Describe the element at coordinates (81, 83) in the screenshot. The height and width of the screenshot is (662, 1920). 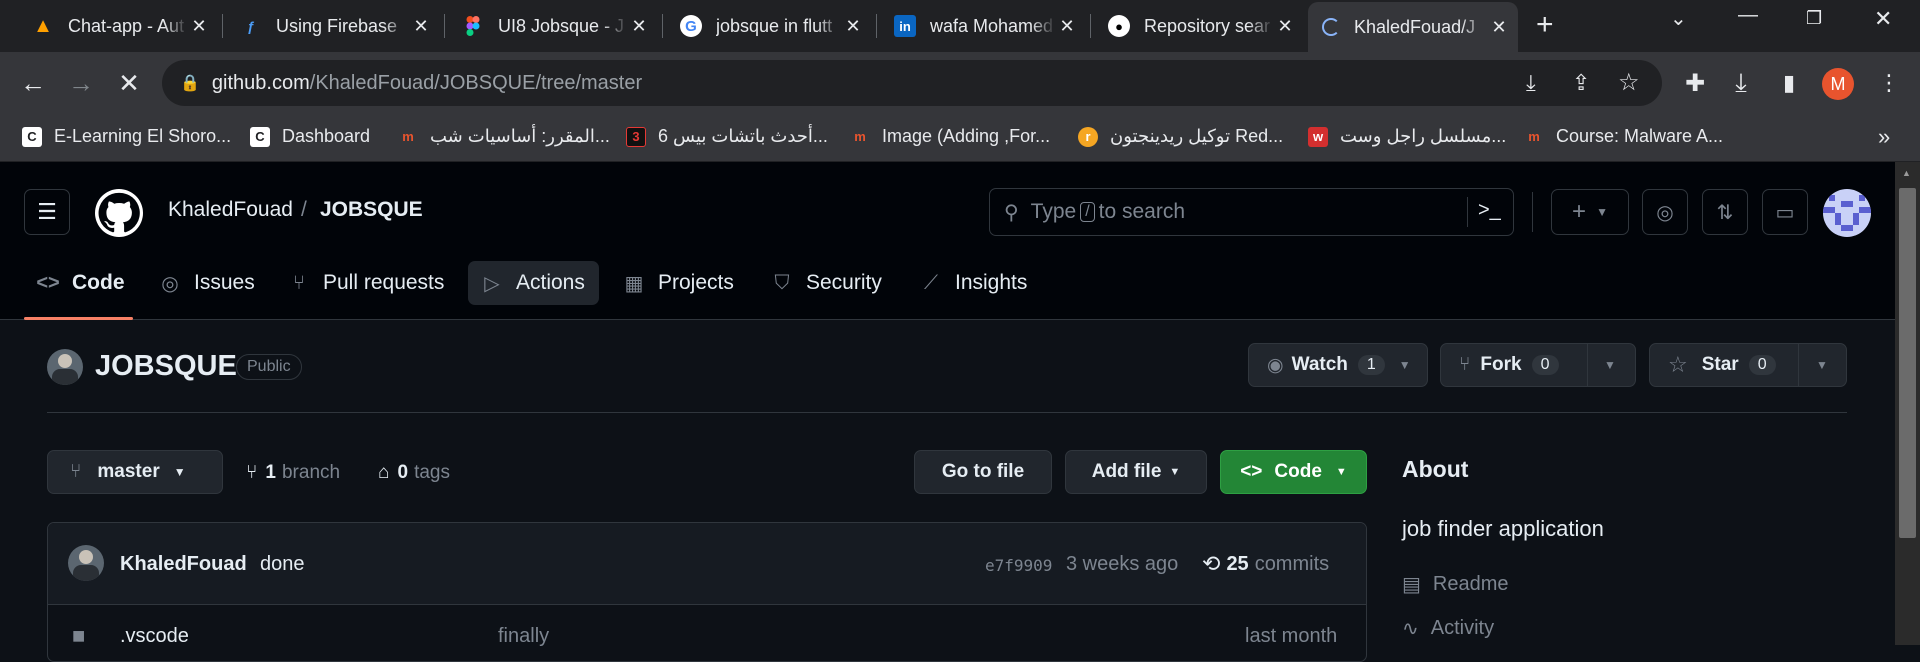
I see `forward-arrow-icon: →` at that location.